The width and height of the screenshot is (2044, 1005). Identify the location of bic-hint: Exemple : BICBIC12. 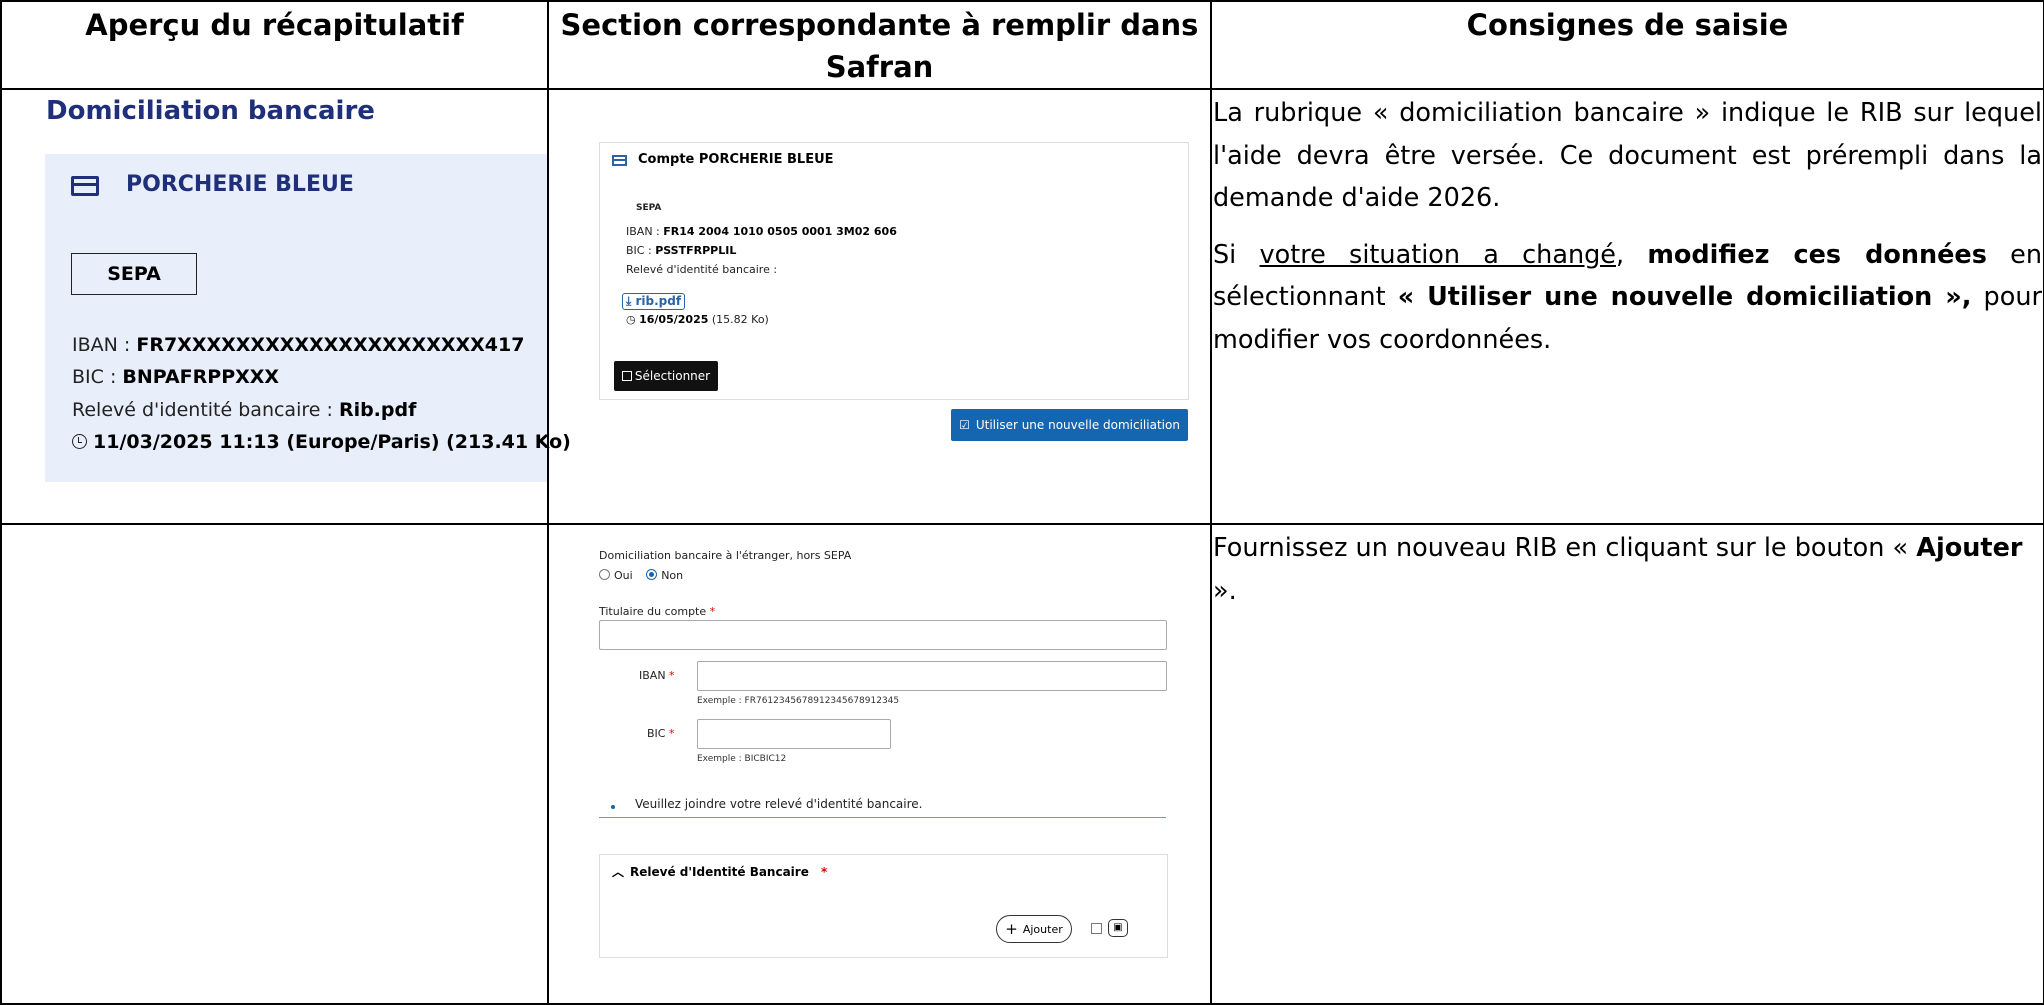
(742, 759).